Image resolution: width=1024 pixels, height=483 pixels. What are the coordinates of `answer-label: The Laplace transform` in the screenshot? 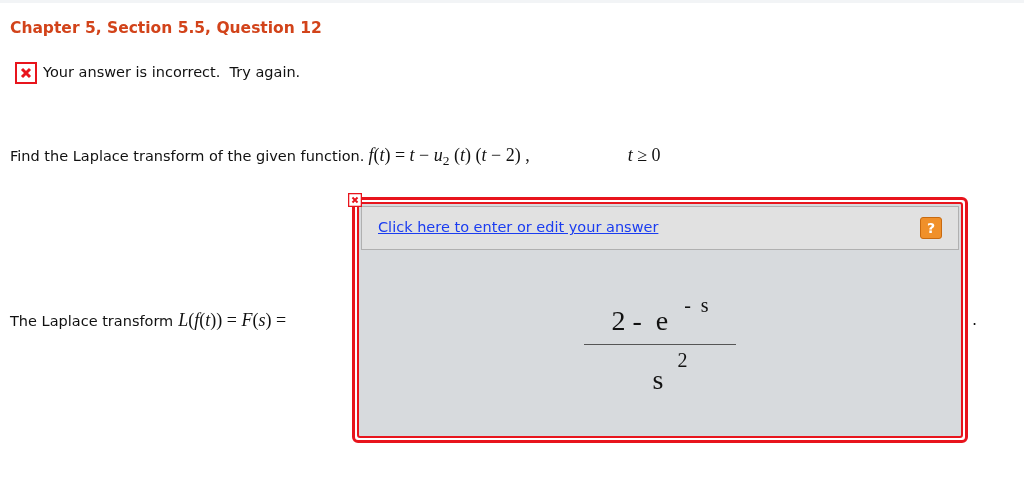 It's located at (92, 321).